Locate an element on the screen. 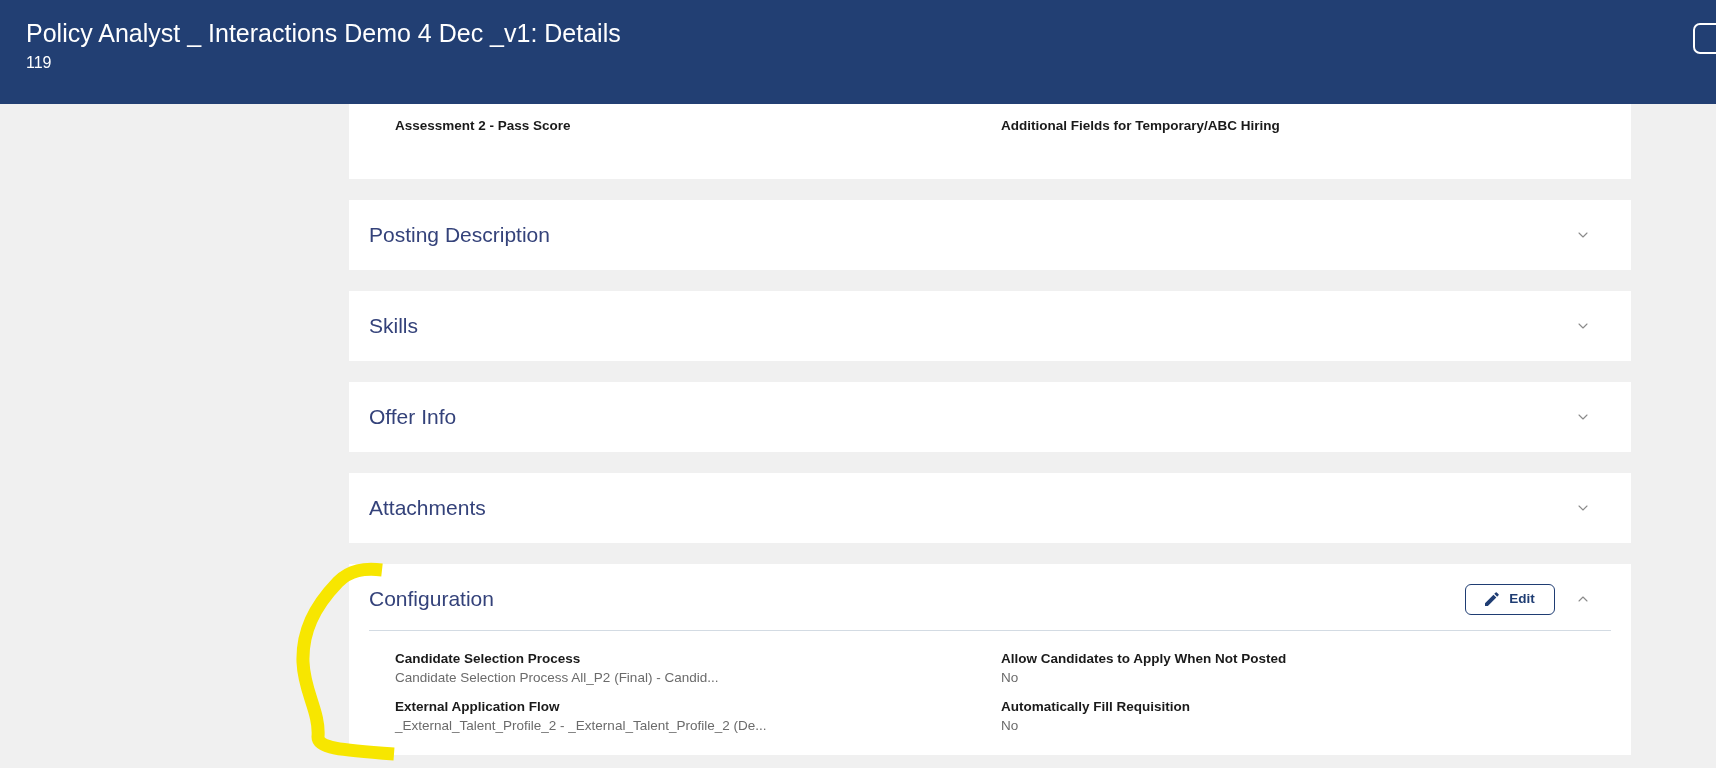 The height and width of the screenshot is (768, 1716). section-title: Skills is located at coordinates (393, 326).